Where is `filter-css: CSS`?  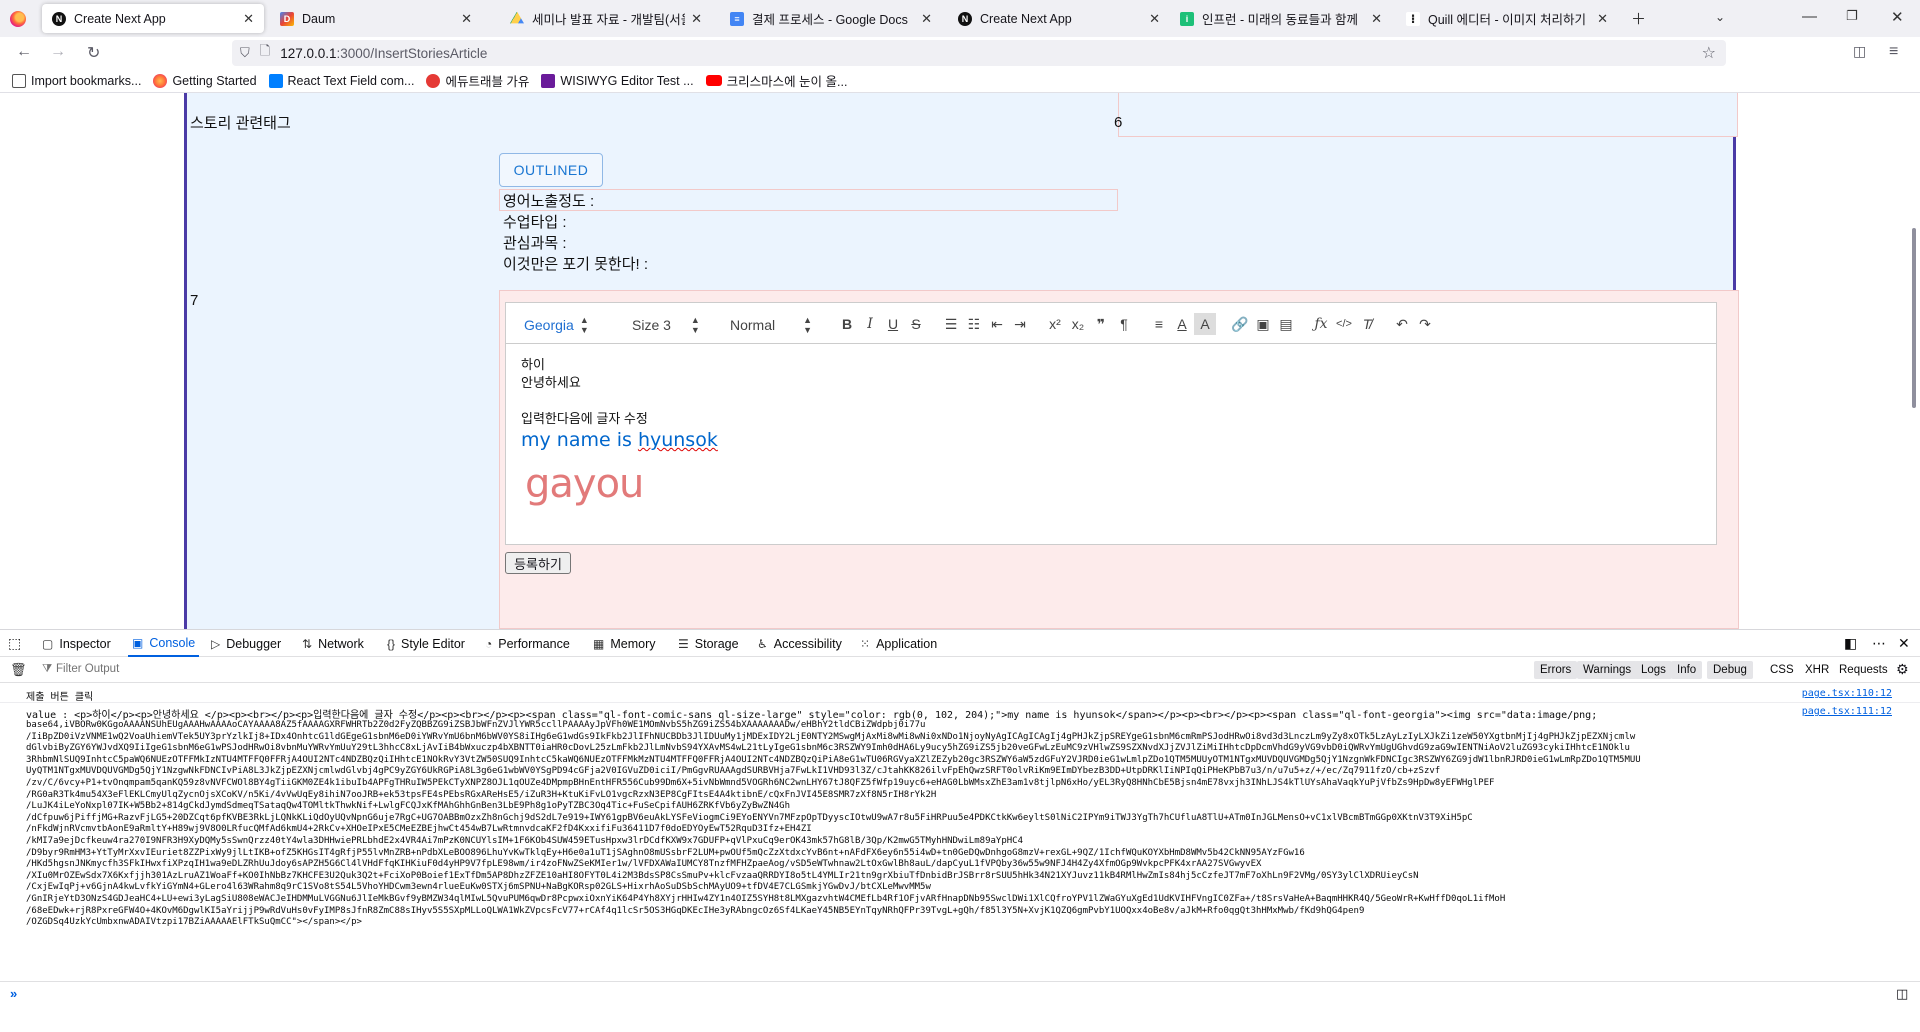 filter-css: CSS is located at coordinates (1782, 670).